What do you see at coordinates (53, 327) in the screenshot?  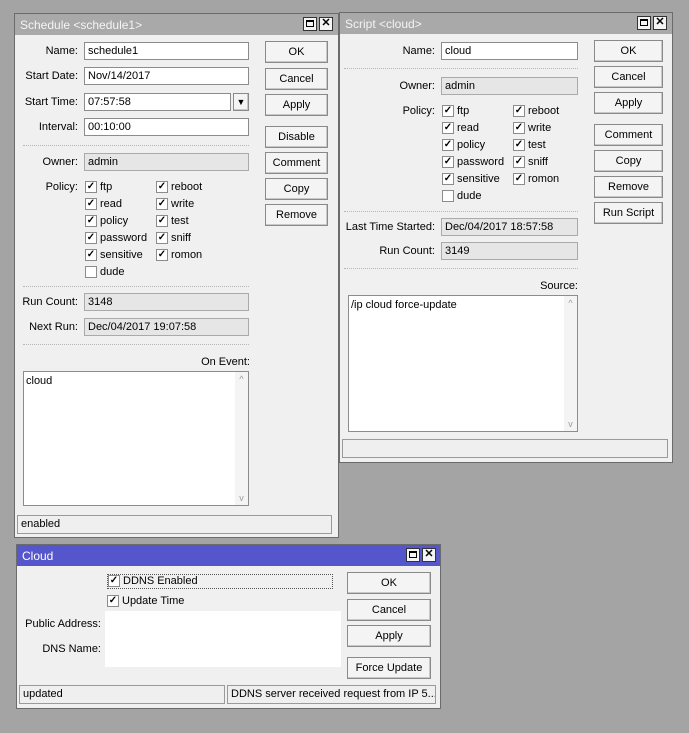 I see `next-run-label: Next Run:` at bounding box center [53, 327].